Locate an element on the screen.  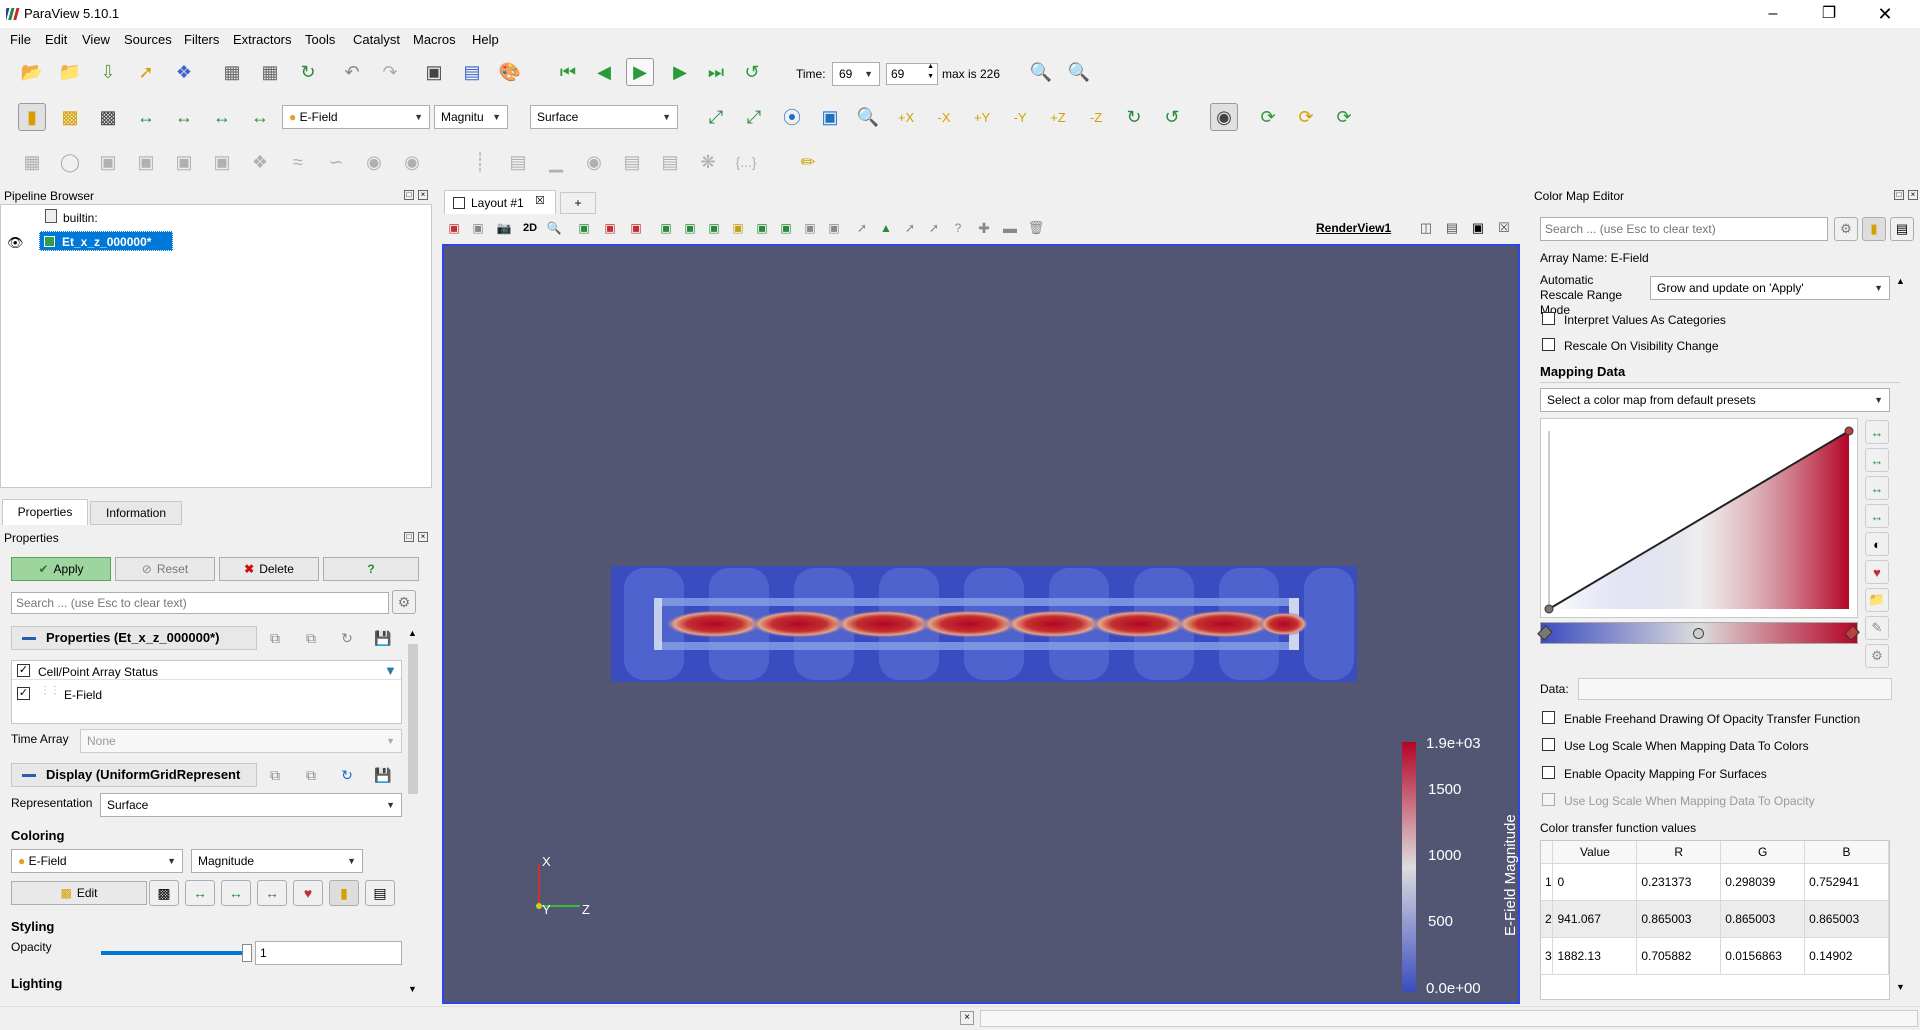
render-view-name: RenderView1 is located at coordinates (1353, 228).